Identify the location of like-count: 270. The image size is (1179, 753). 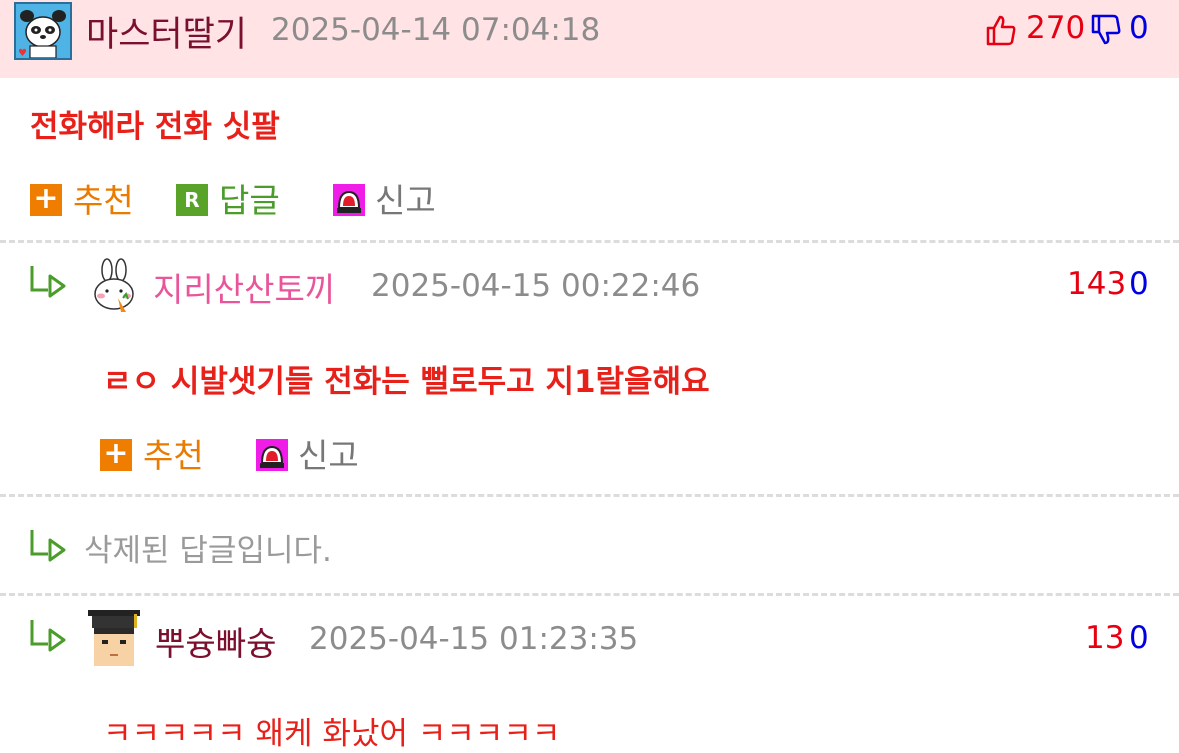
(1056, 28).